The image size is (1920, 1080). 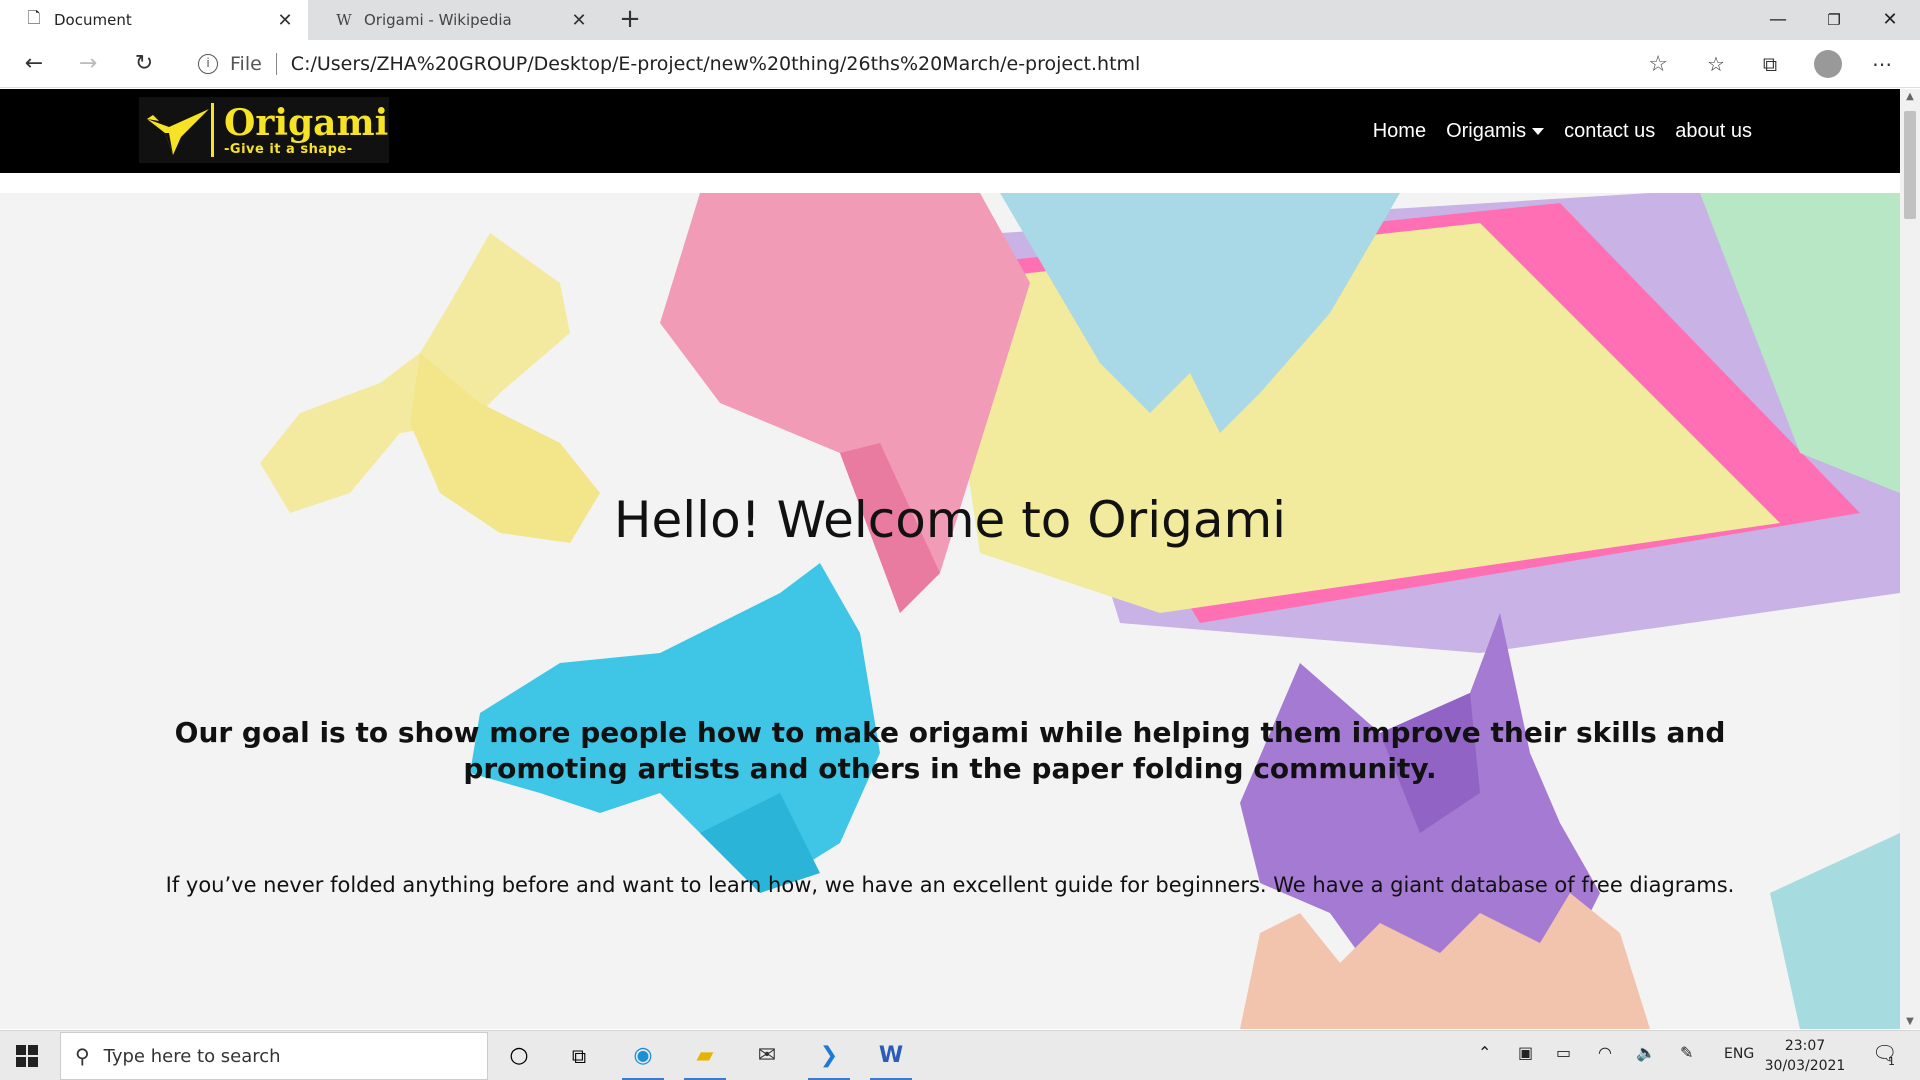 I want to click on network-icon: ◠, so click(x=1605, y=1052).